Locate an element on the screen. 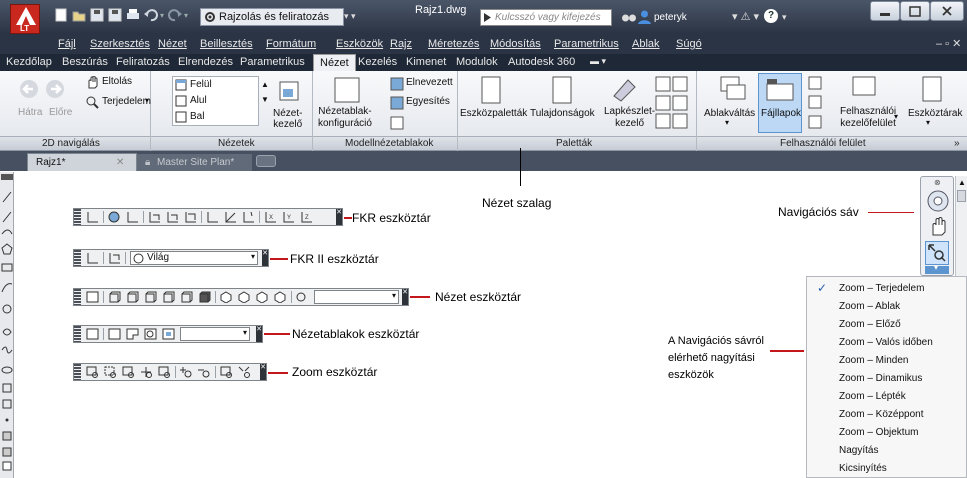  menu-edit: Szerkesztés is located at coordinates (120, 44).